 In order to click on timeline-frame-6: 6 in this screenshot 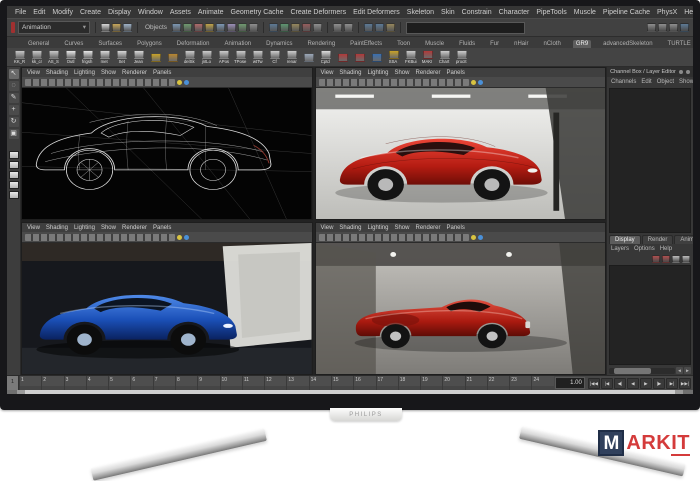, I will do `click(141, 383)`.